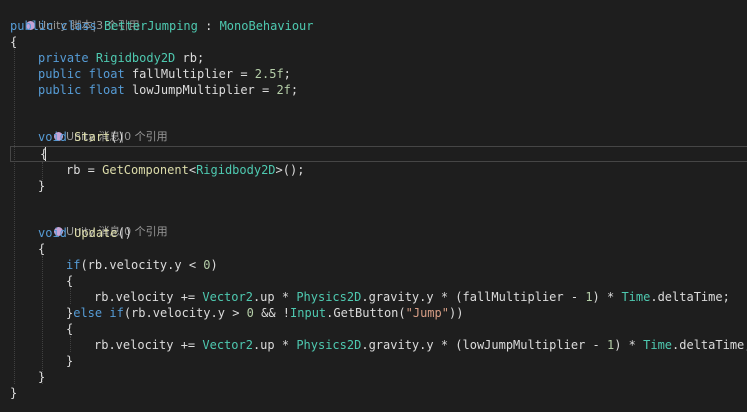  Describe the element at coordinates (142, 265) in the screenshot. I see `code-line: if(rb.velocity.y < 0)` at that location.